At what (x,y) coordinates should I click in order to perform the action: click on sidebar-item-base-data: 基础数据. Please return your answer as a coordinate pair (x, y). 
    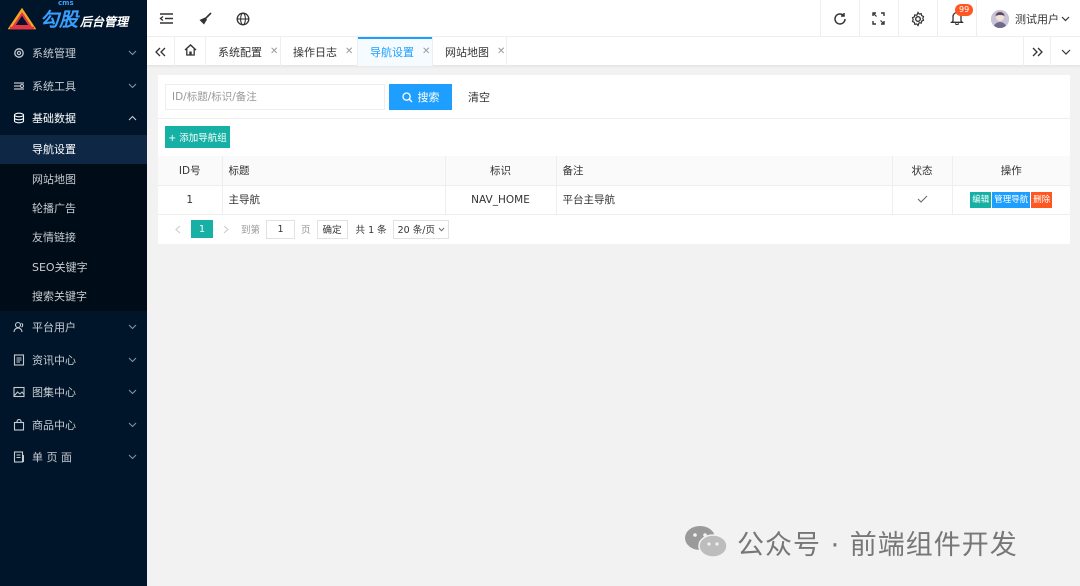
    Looking at the image, I should click on (73, 118).